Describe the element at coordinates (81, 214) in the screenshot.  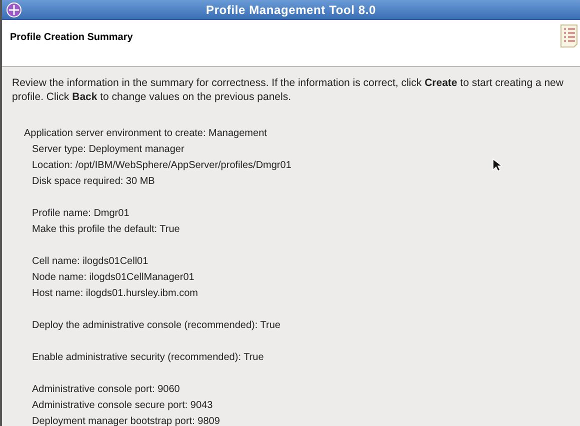
I see `summary-line: Profile name: Dmgr01` at that location.